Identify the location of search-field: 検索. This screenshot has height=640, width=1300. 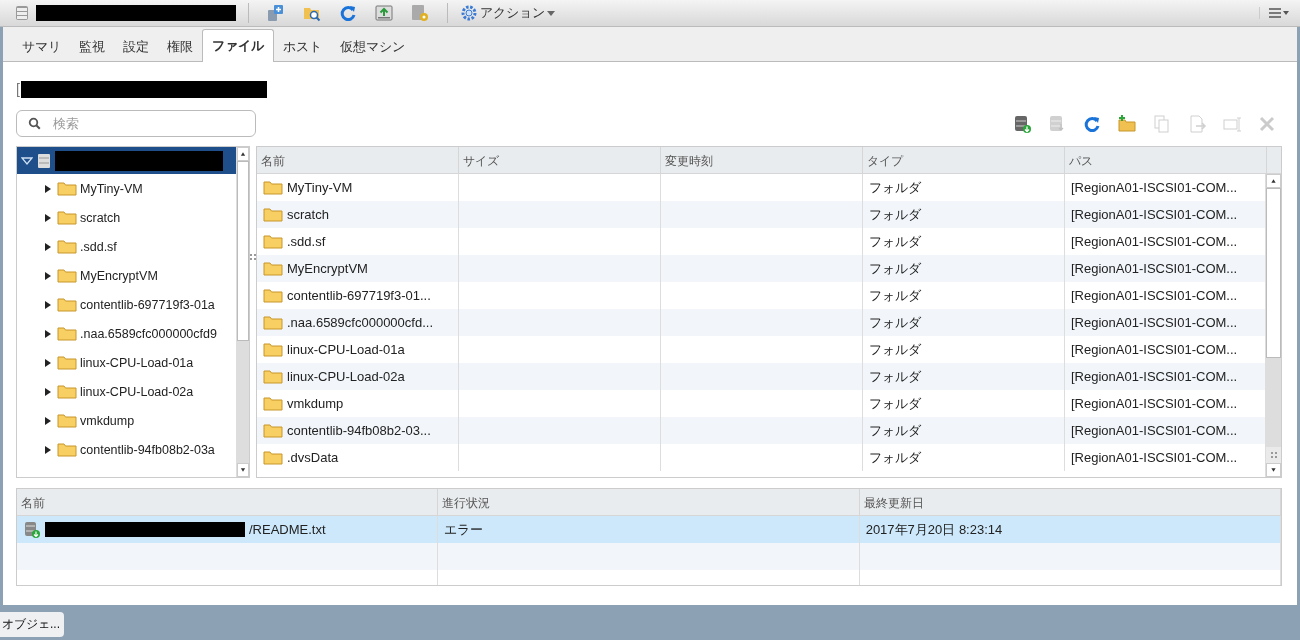
(136, 123).